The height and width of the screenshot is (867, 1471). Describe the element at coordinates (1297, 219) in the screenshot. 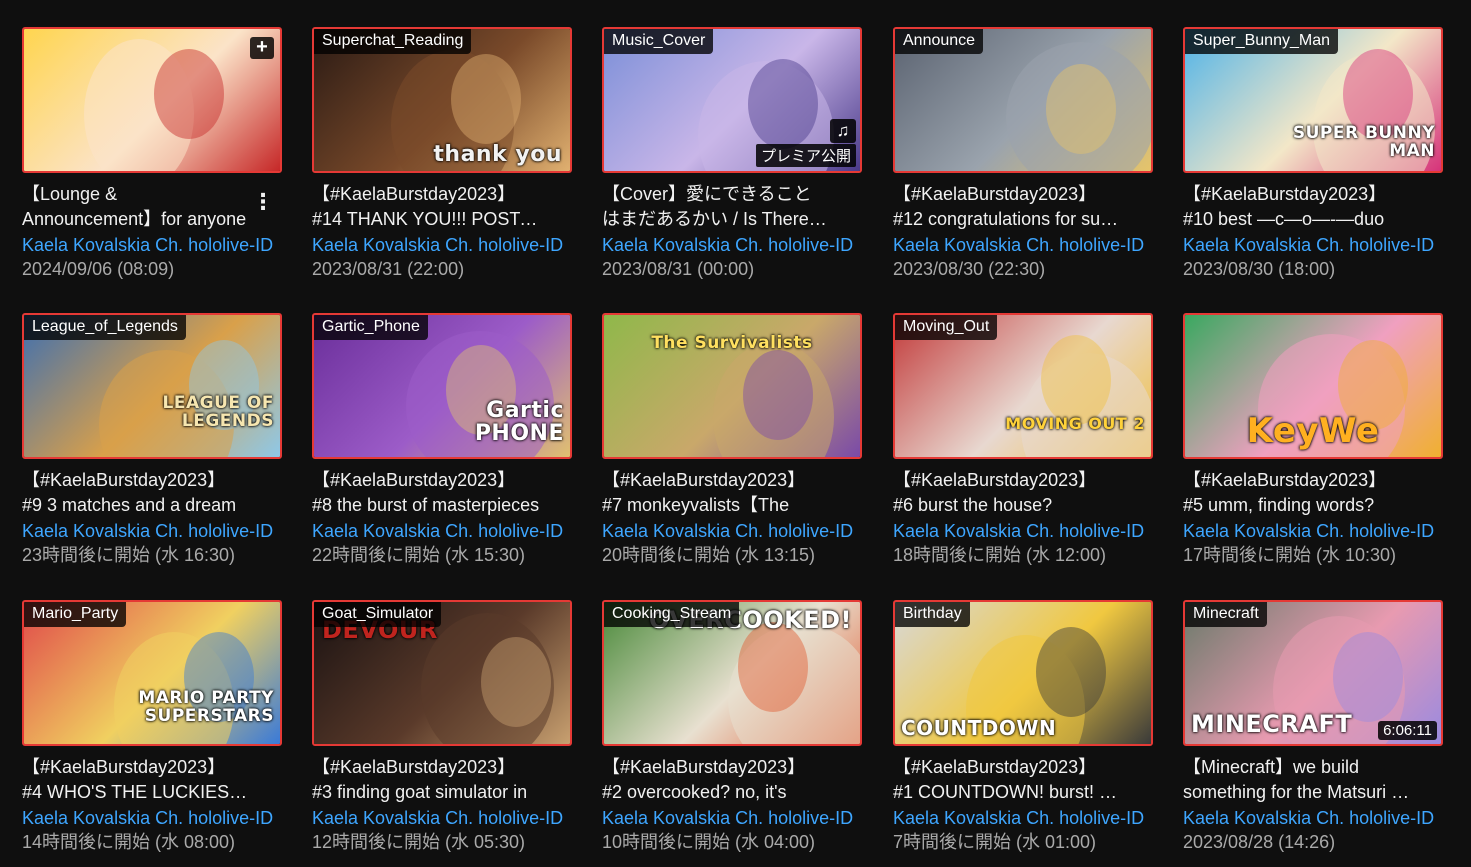

I see `video-title-line: #10 best ―c―o―-―duo` at that location.